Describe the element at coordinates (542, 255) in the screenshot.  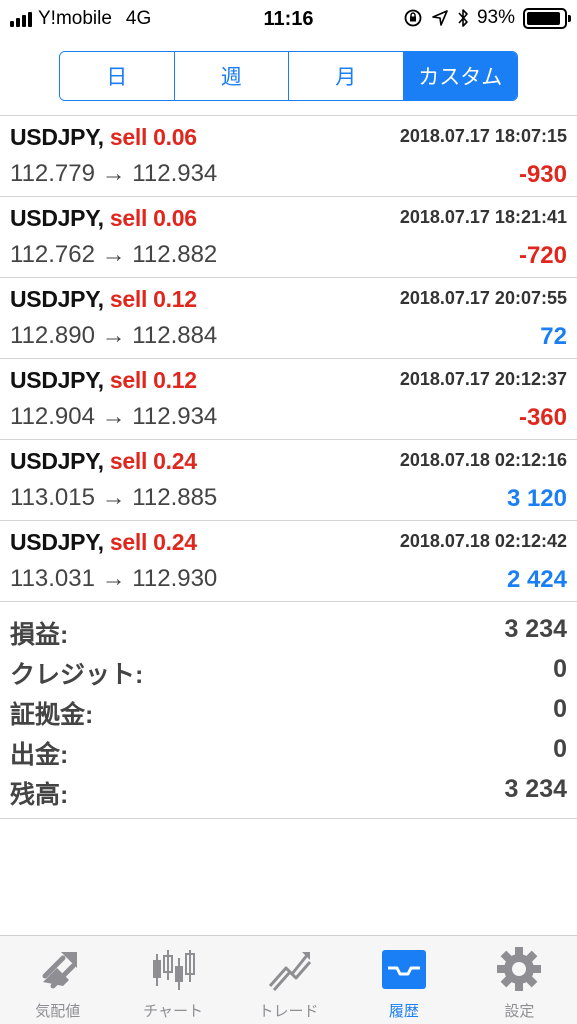
I see `trade-profit: -720` at that location.